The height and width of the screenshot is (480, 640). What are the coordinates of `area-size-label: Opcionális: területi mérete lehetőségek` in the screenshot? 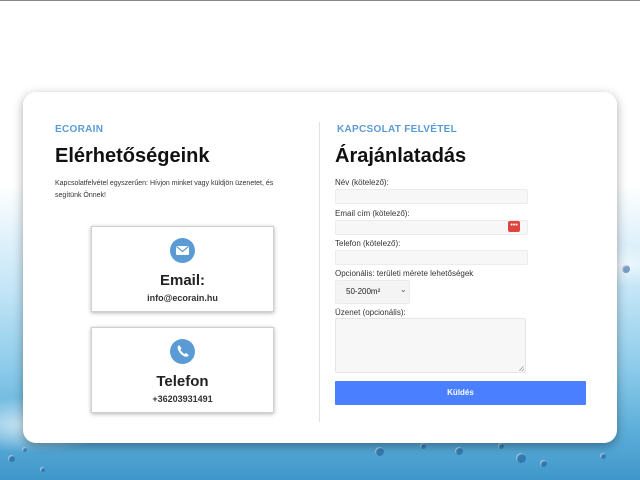 It's located at (404, 273).